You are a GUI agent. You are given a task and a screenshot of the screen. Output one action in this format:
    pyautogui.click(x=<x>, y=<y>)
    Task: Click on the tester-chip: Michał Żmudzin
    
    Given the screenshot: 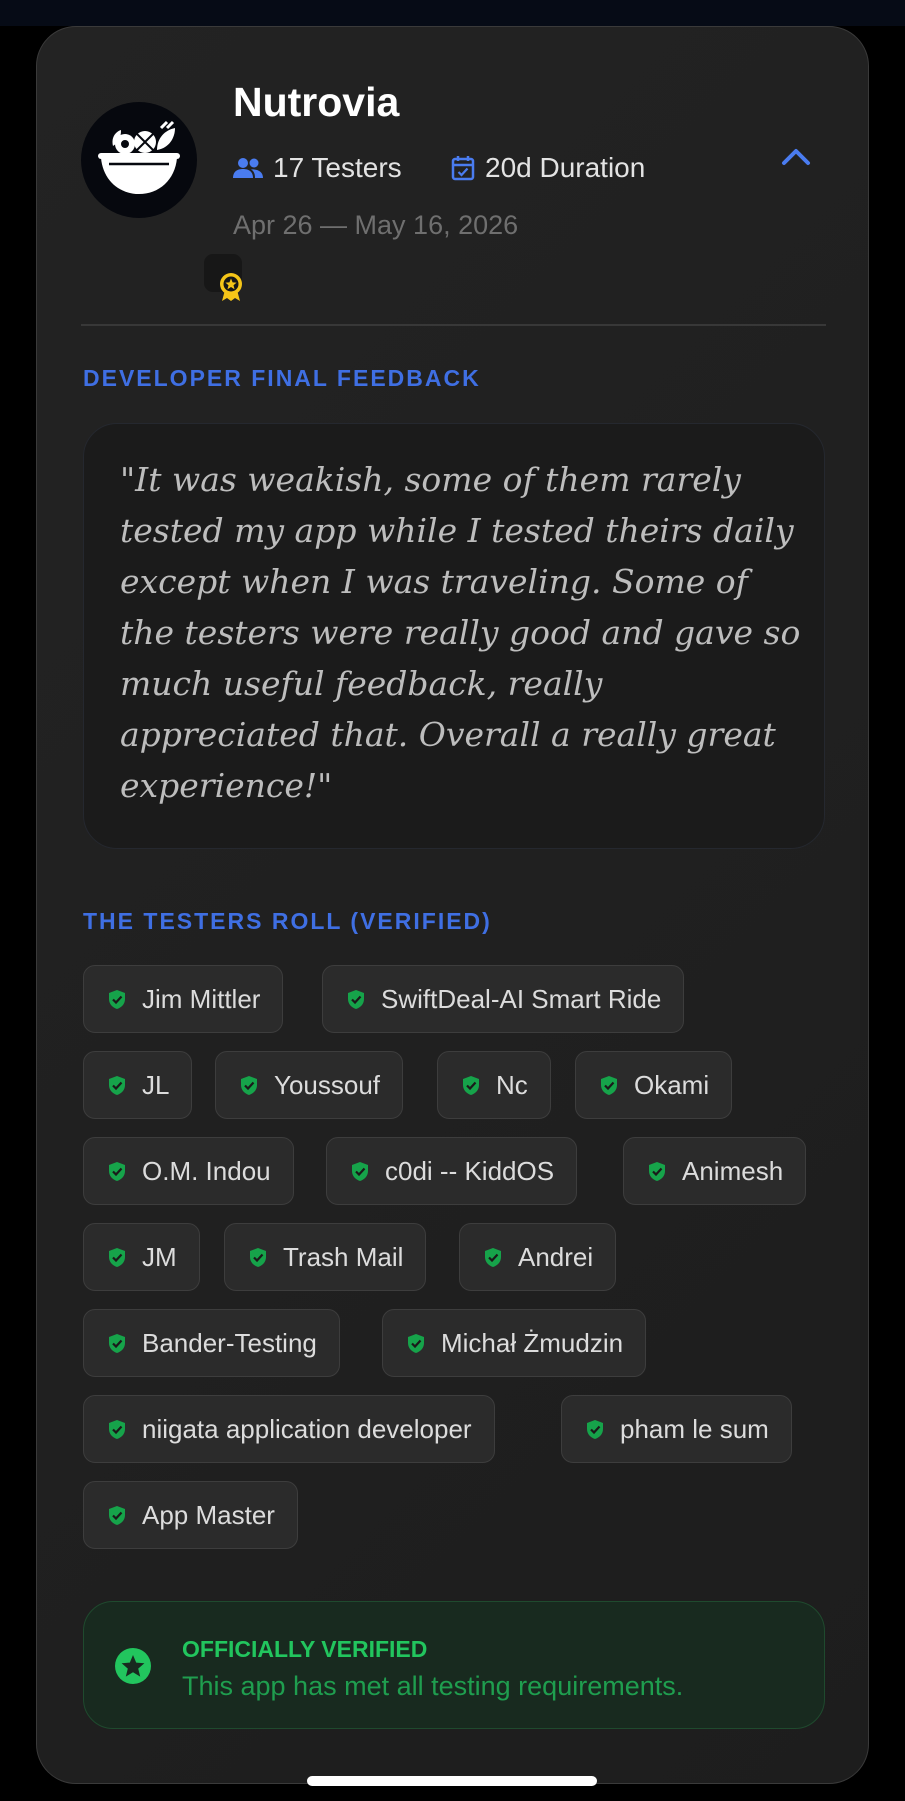 What is the action you would take?
    pyautogui.click(x=514, y=1343)
    